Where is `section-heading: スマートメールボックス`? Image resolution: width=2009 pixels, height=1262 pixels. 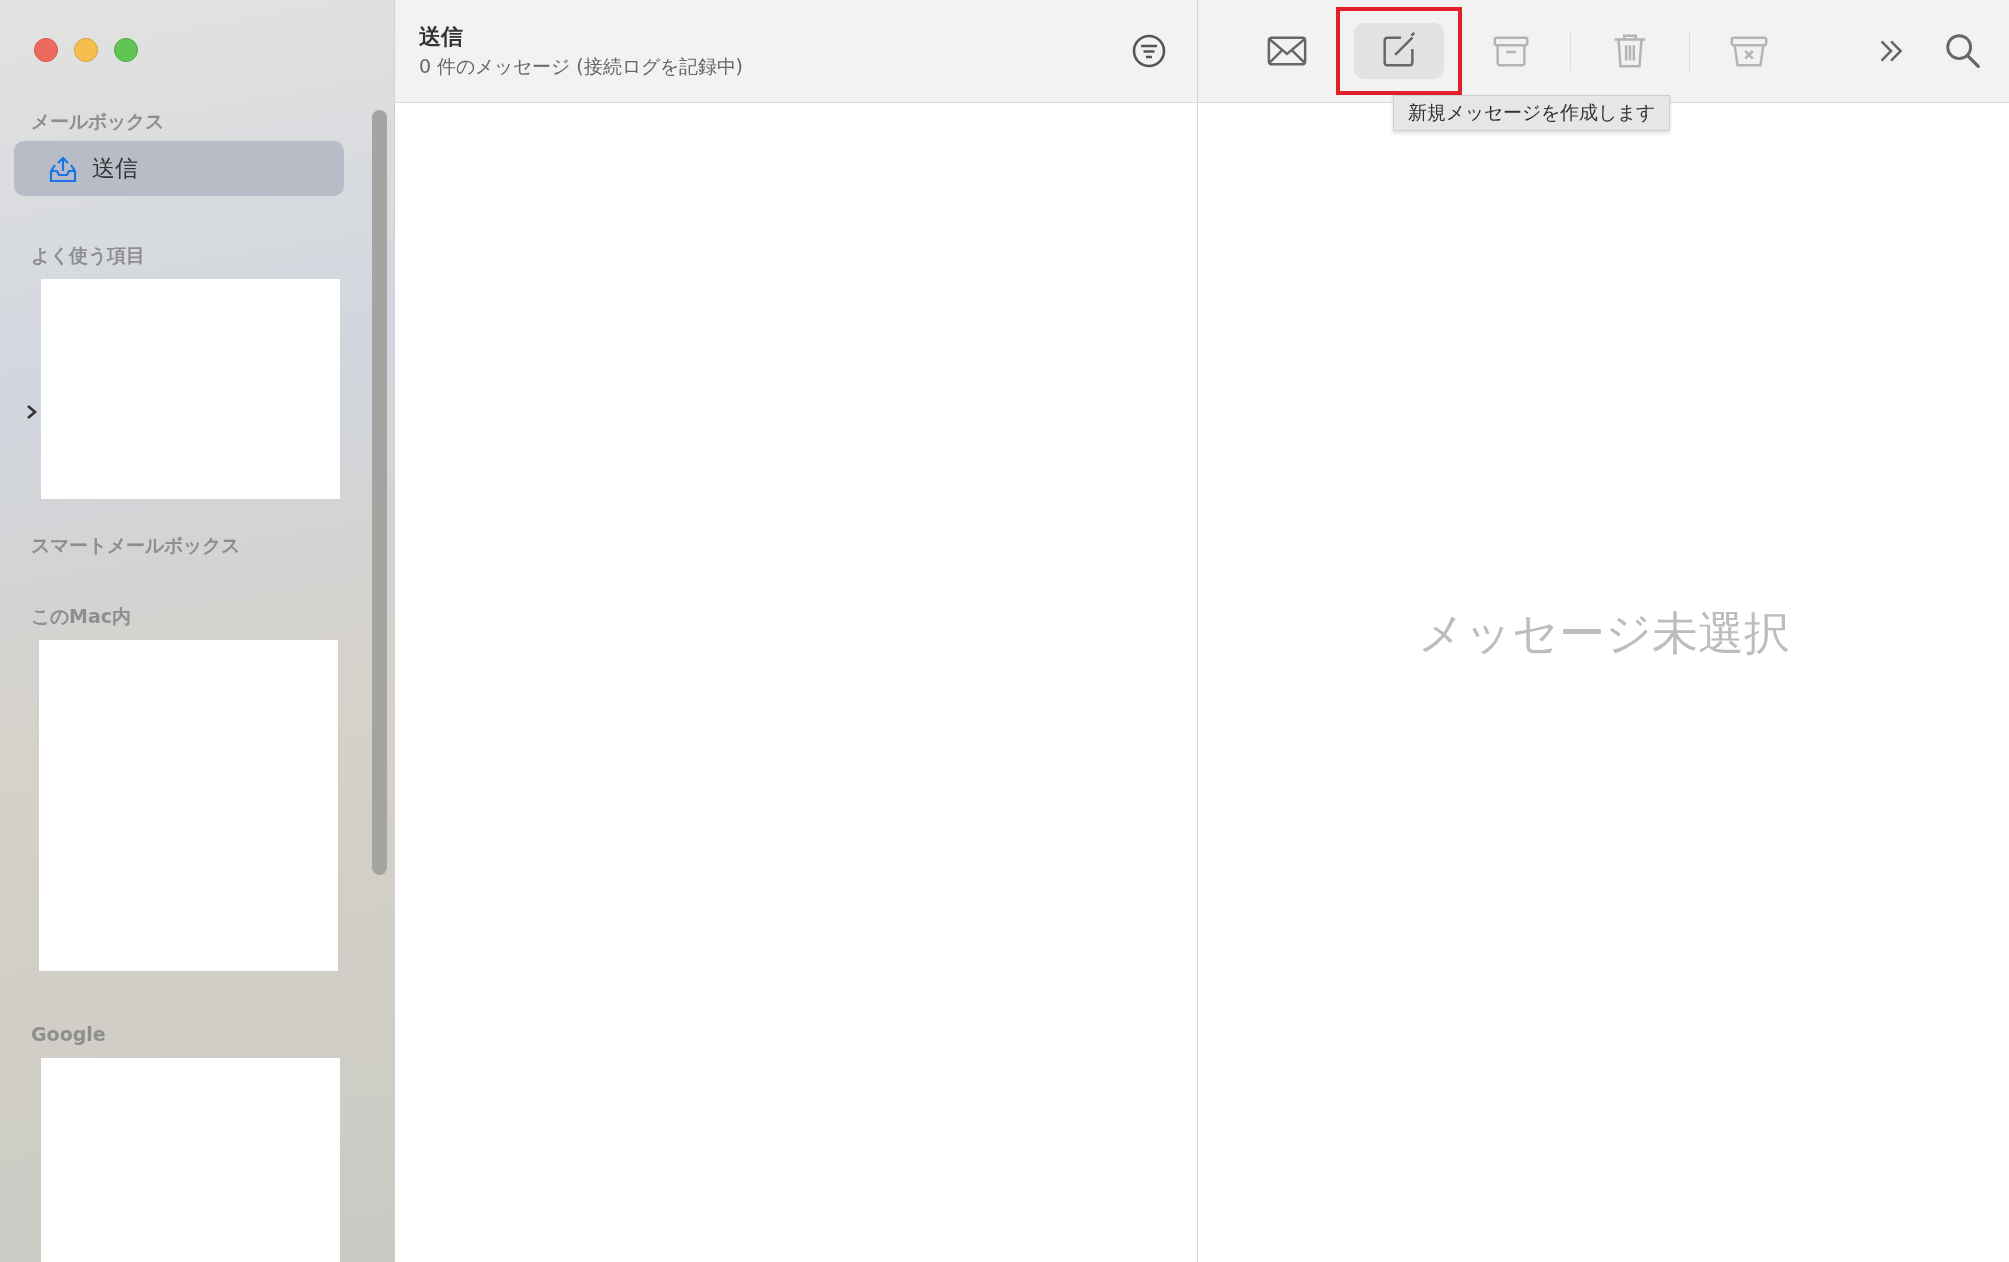 section-heading: スマートメールボックス is located at coordinates (135, 545).